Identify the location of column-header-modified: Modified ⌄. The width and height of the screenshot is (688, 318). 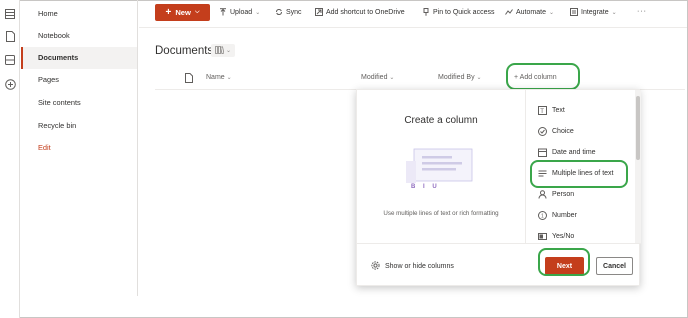
(377, 77).